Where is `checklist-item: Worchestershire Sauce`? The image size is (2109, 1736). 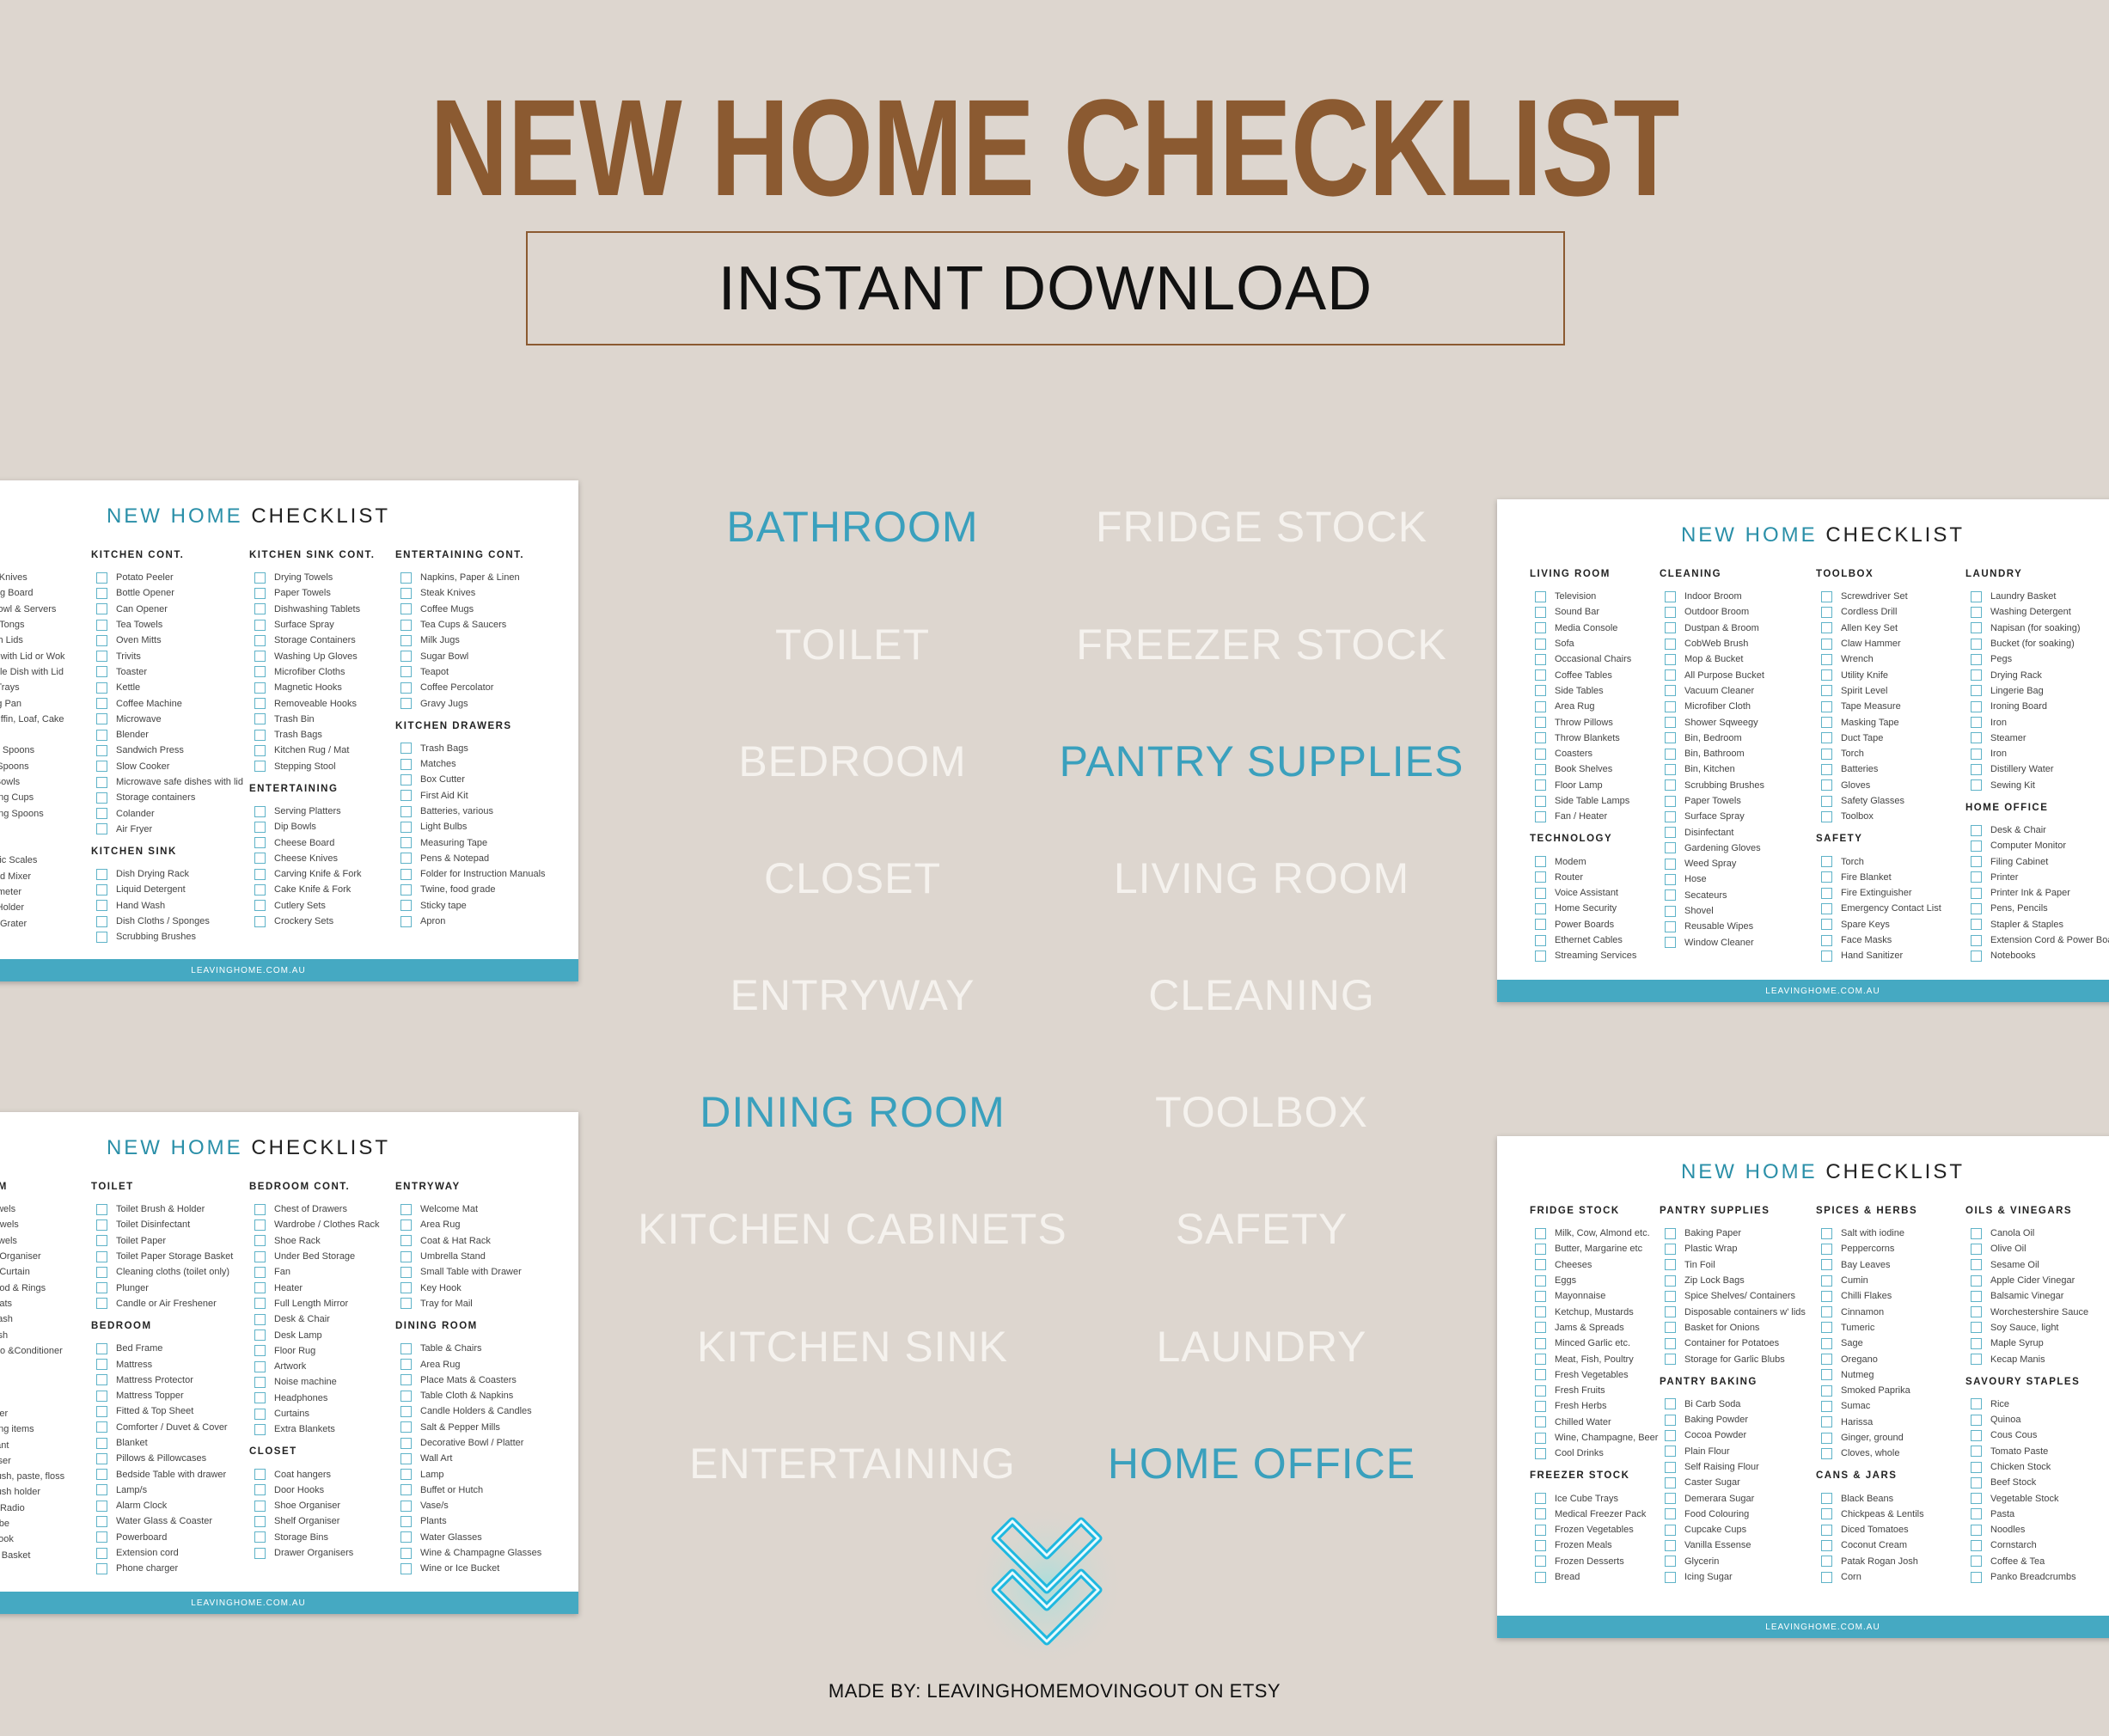 checklist-item: Worchestershire Sauce is located at coordinates (2026, 1311).